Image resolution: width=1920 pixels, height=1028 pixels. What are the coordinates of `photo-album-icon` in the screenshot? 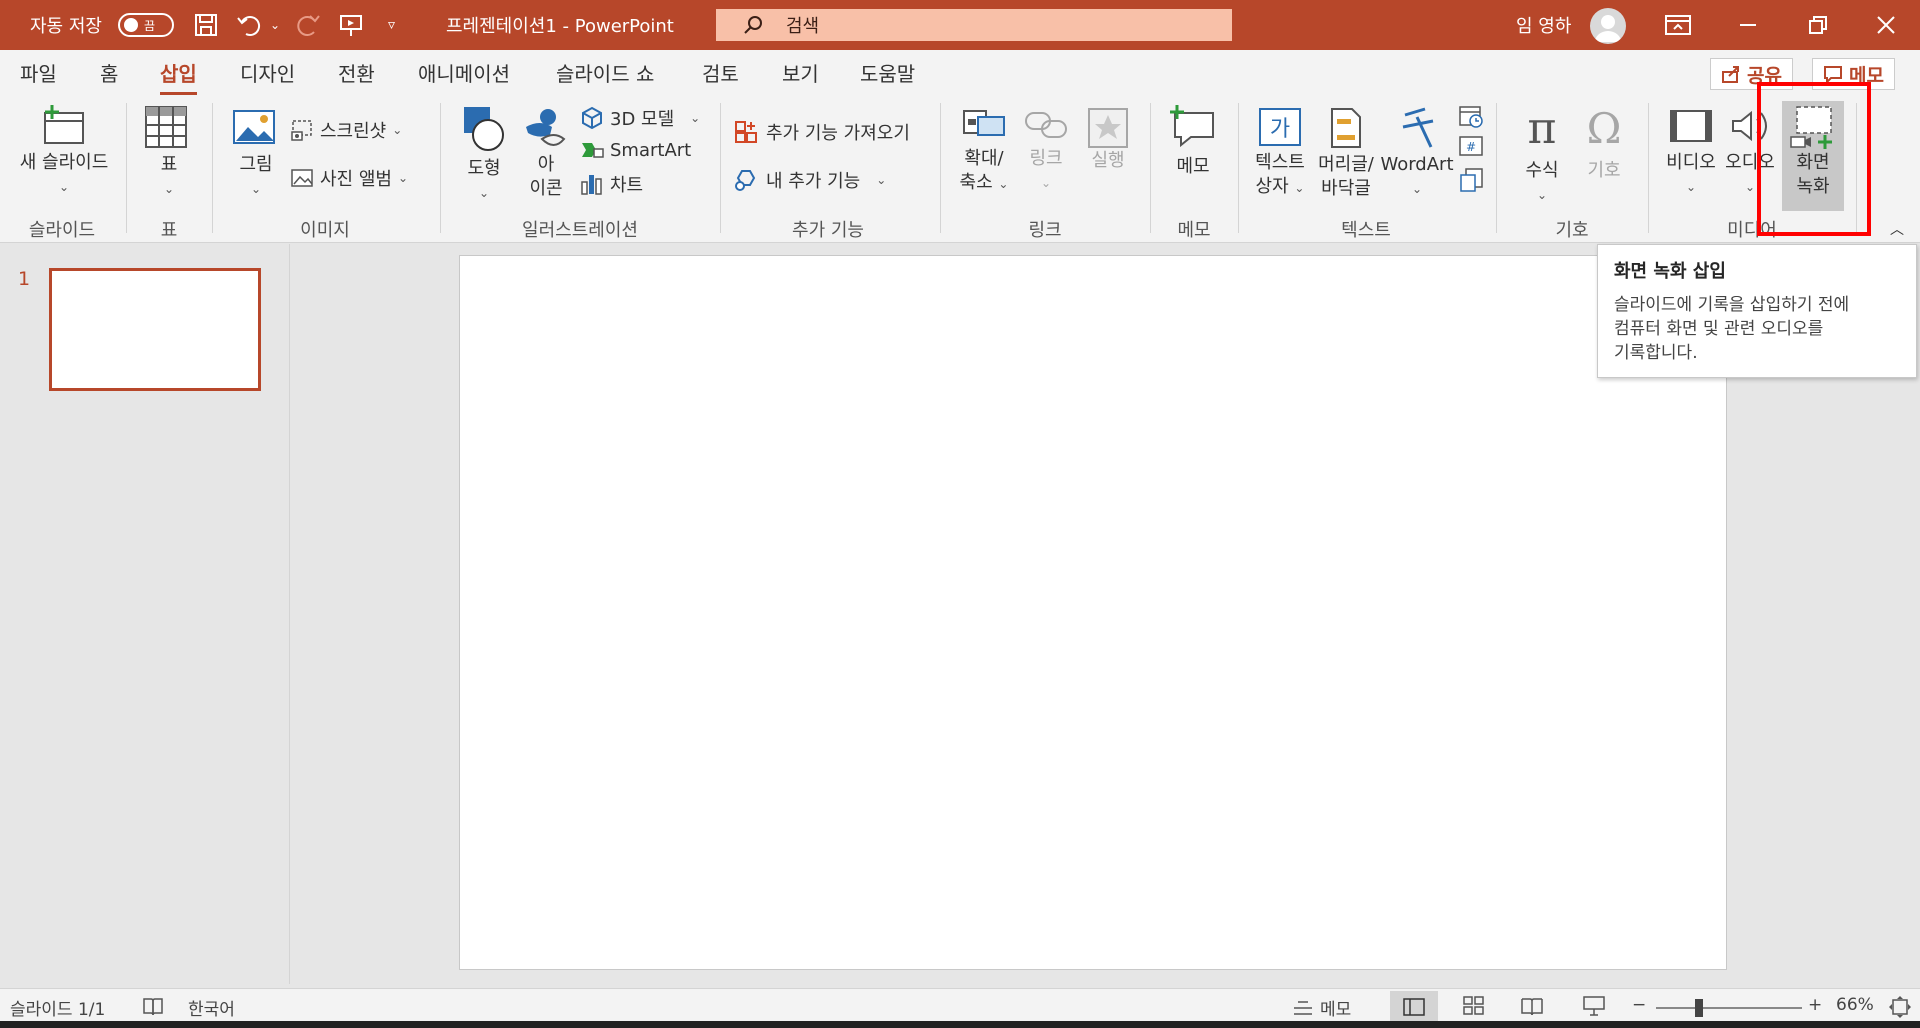 It's located at (302, 178).